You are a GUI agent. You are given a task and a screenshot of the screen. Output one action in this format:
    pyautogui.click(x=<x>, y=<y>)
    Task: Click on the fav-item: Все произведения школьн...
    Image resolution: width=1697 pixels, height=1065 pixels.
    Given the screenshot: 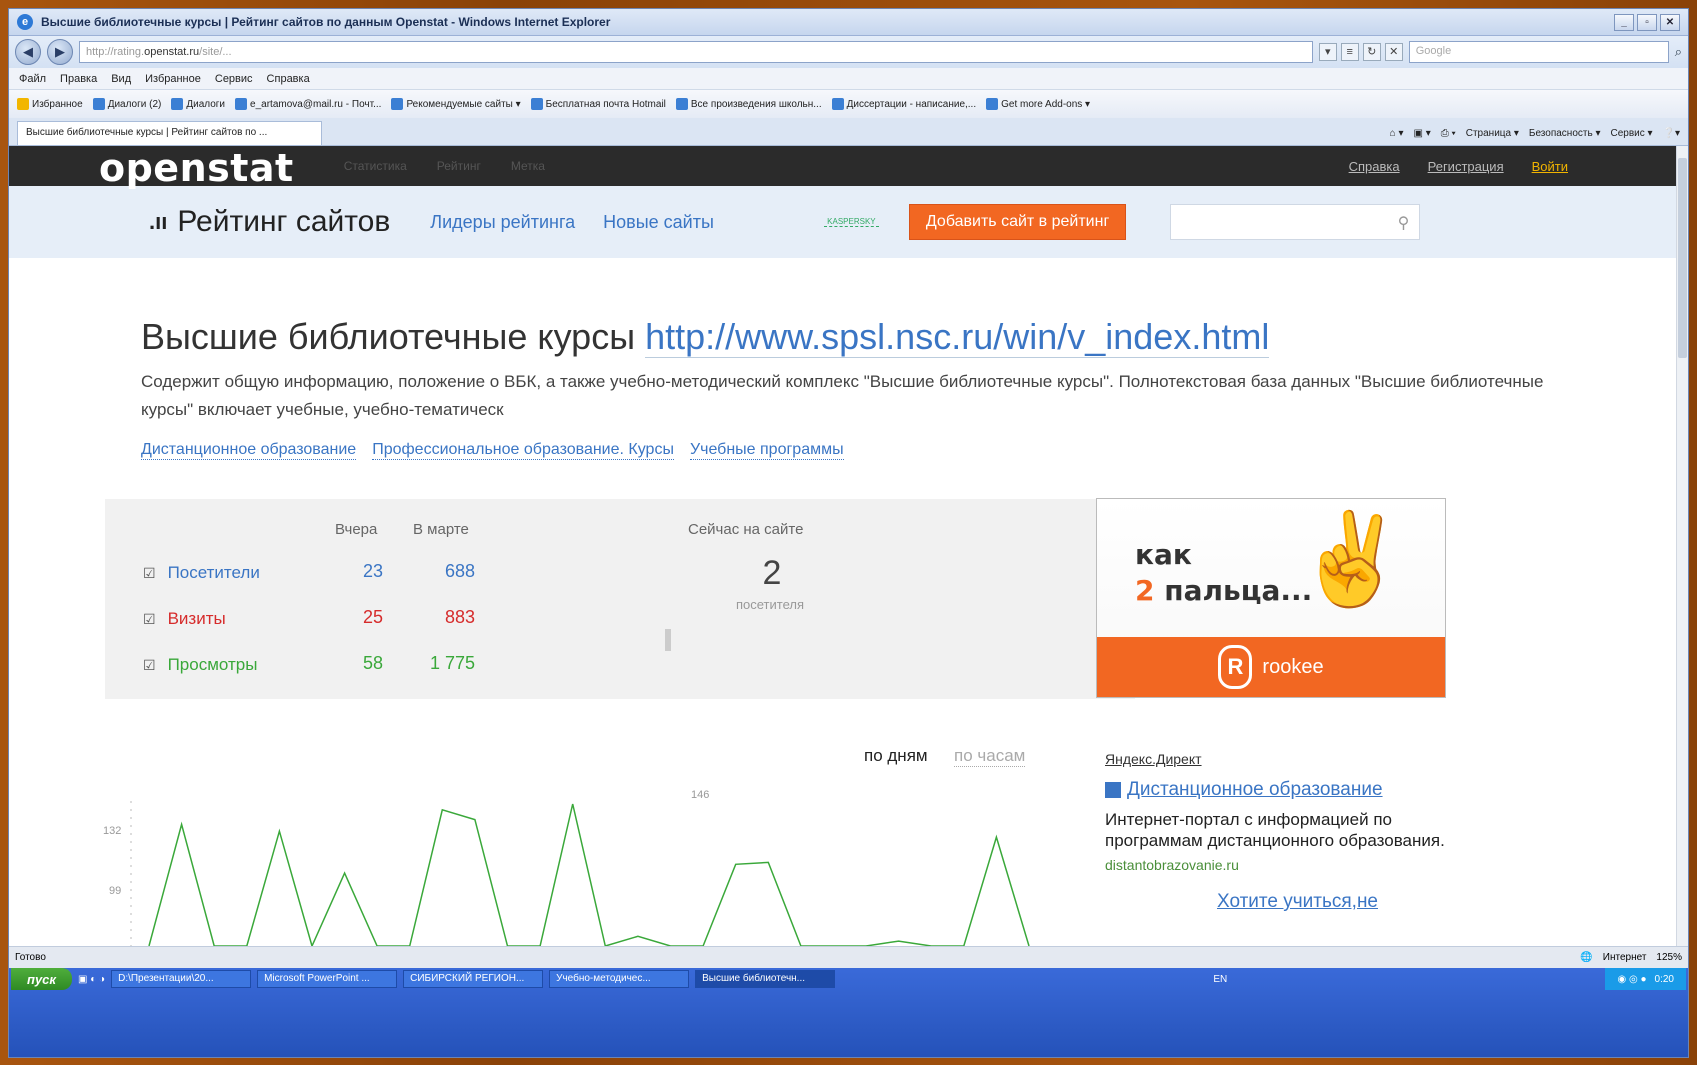 What is the action you would take?
    pyautogui.click(x=748, y=104)
    